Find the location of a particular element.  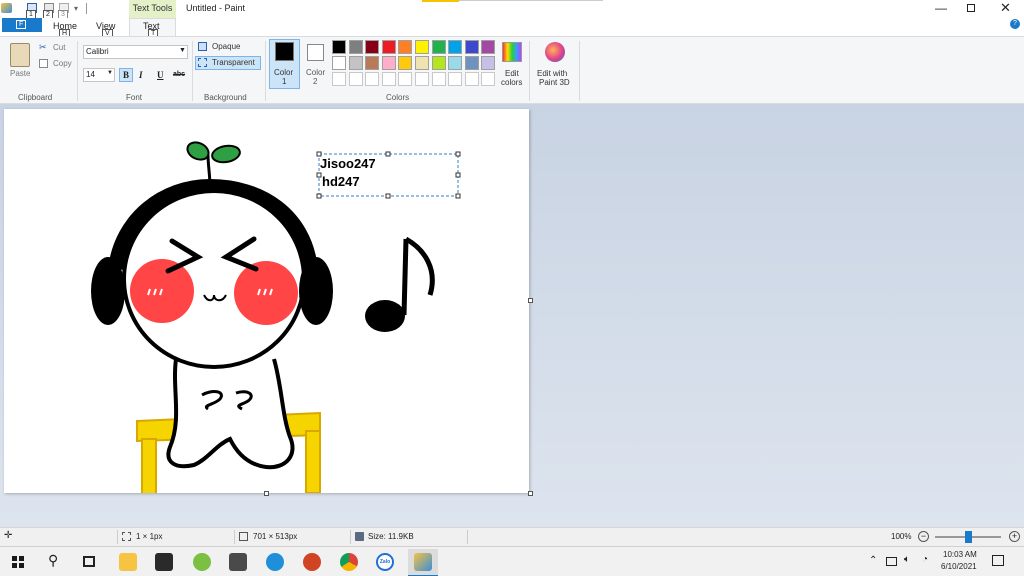

wifi-icon: ◔ is located at coordinates (925, 559).